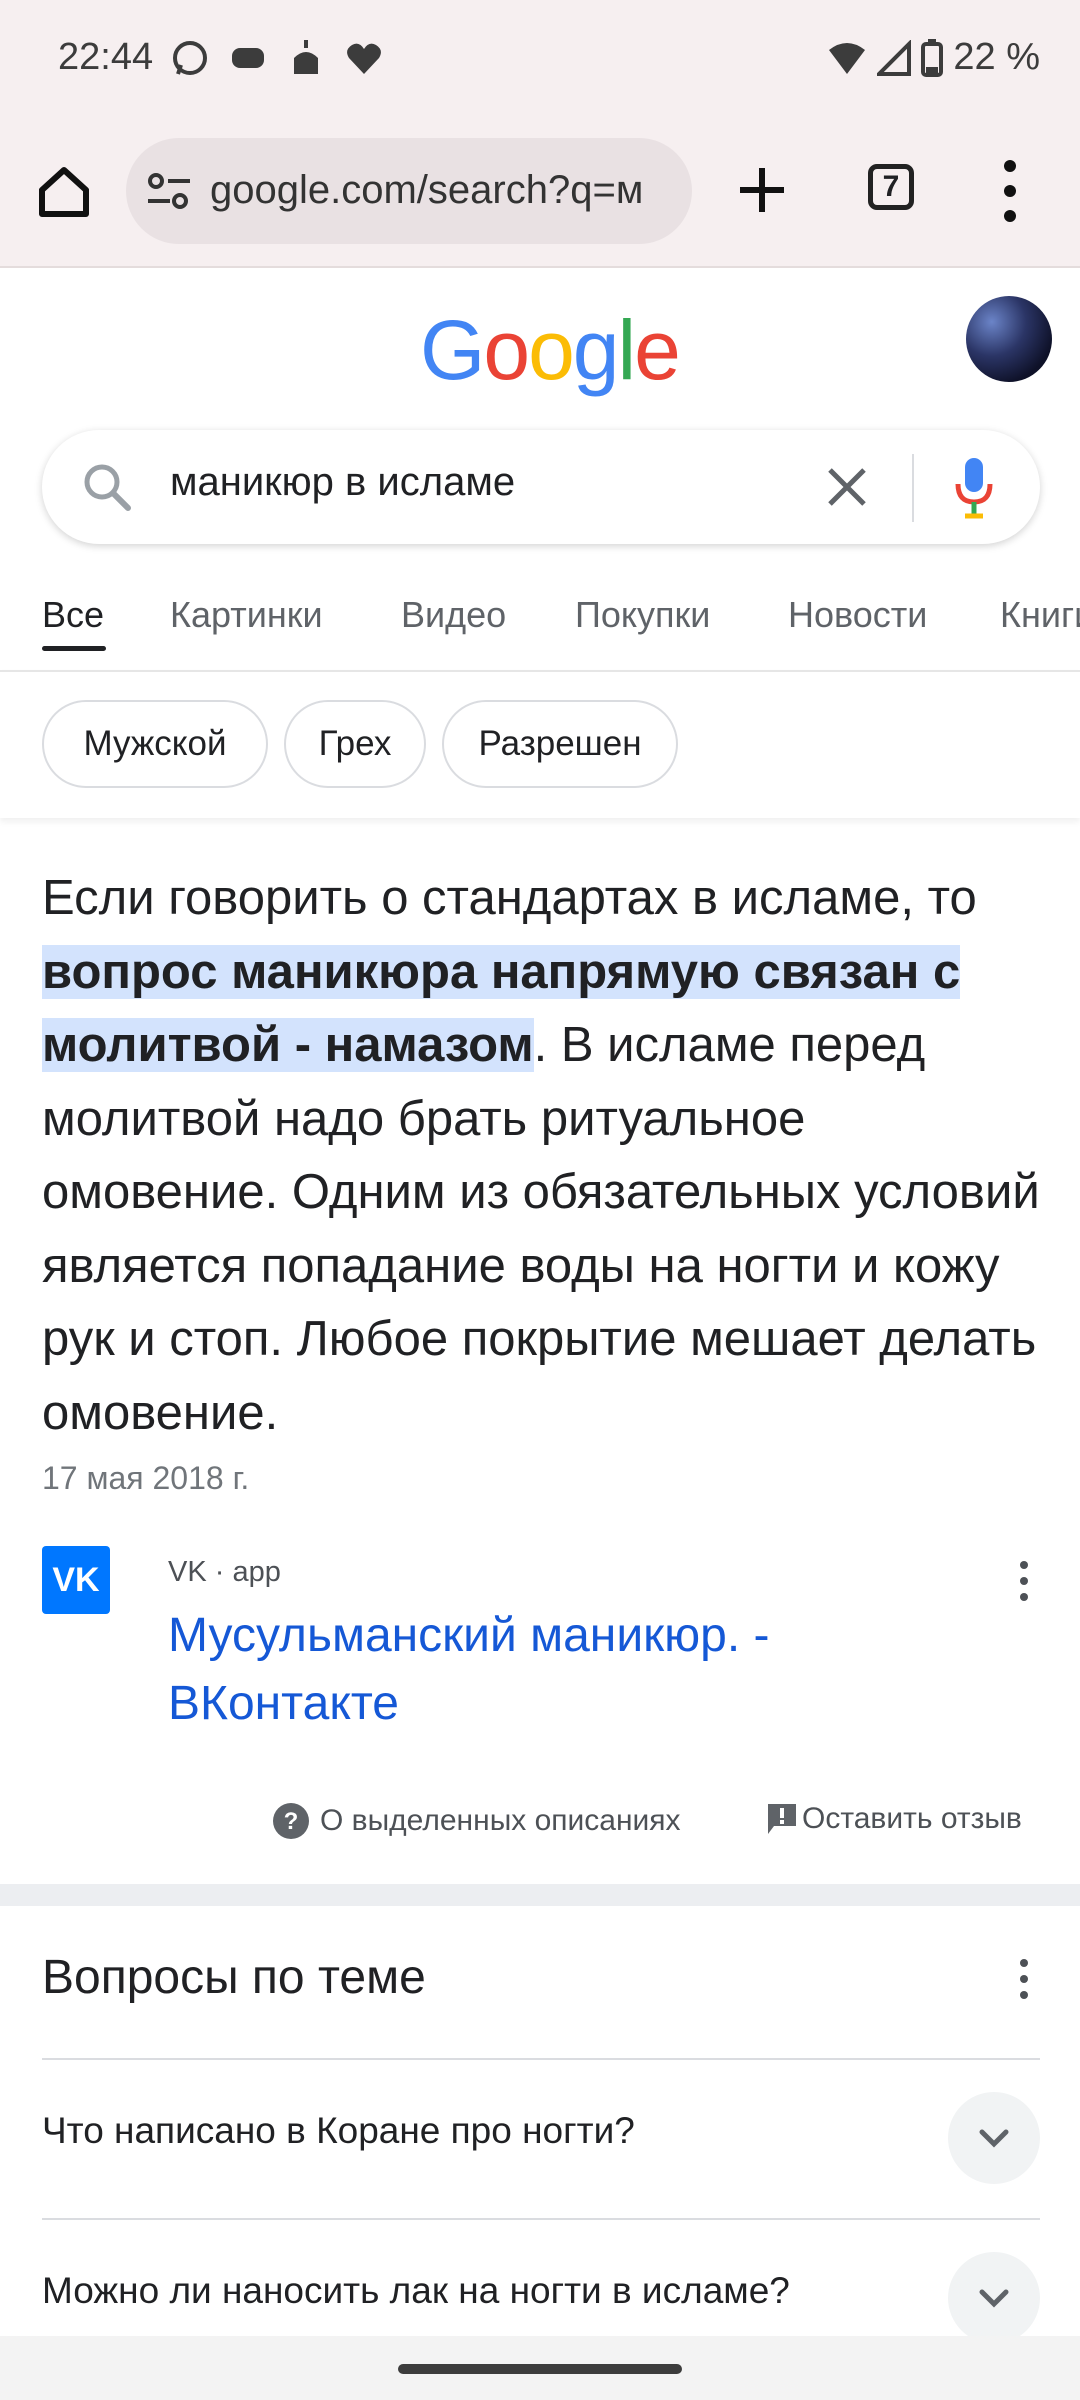 This screenshot has height=2400, width=1080. I want to click on tab-shopping: Покупки, so click(642, 615).